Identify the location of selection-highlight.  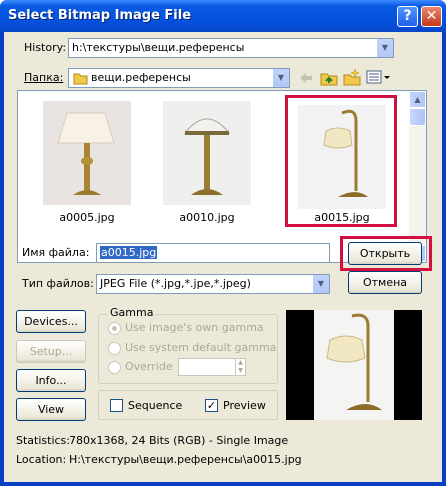
(341, 161).